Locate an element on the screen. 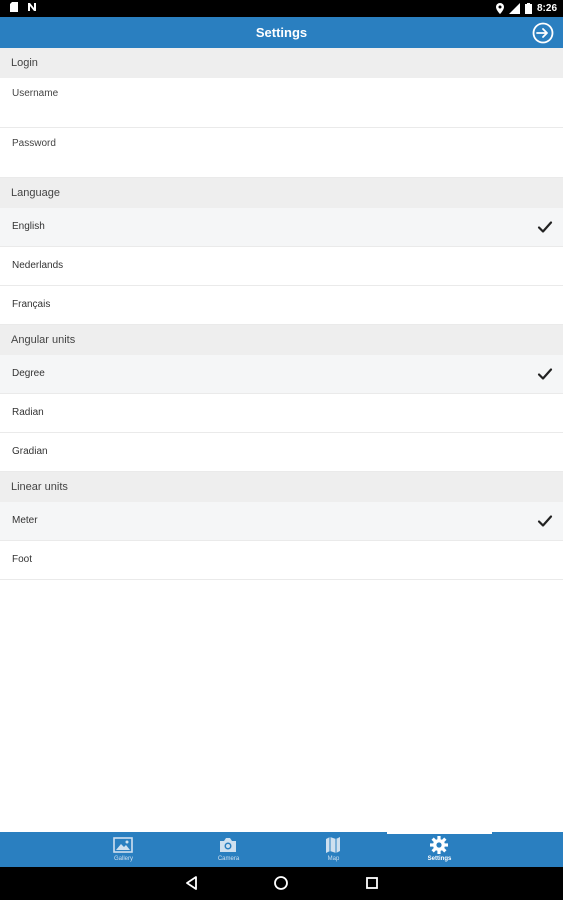 This screenshot has width=563, height=900. status-time: 8:26 is located at coordinates (546, 8).